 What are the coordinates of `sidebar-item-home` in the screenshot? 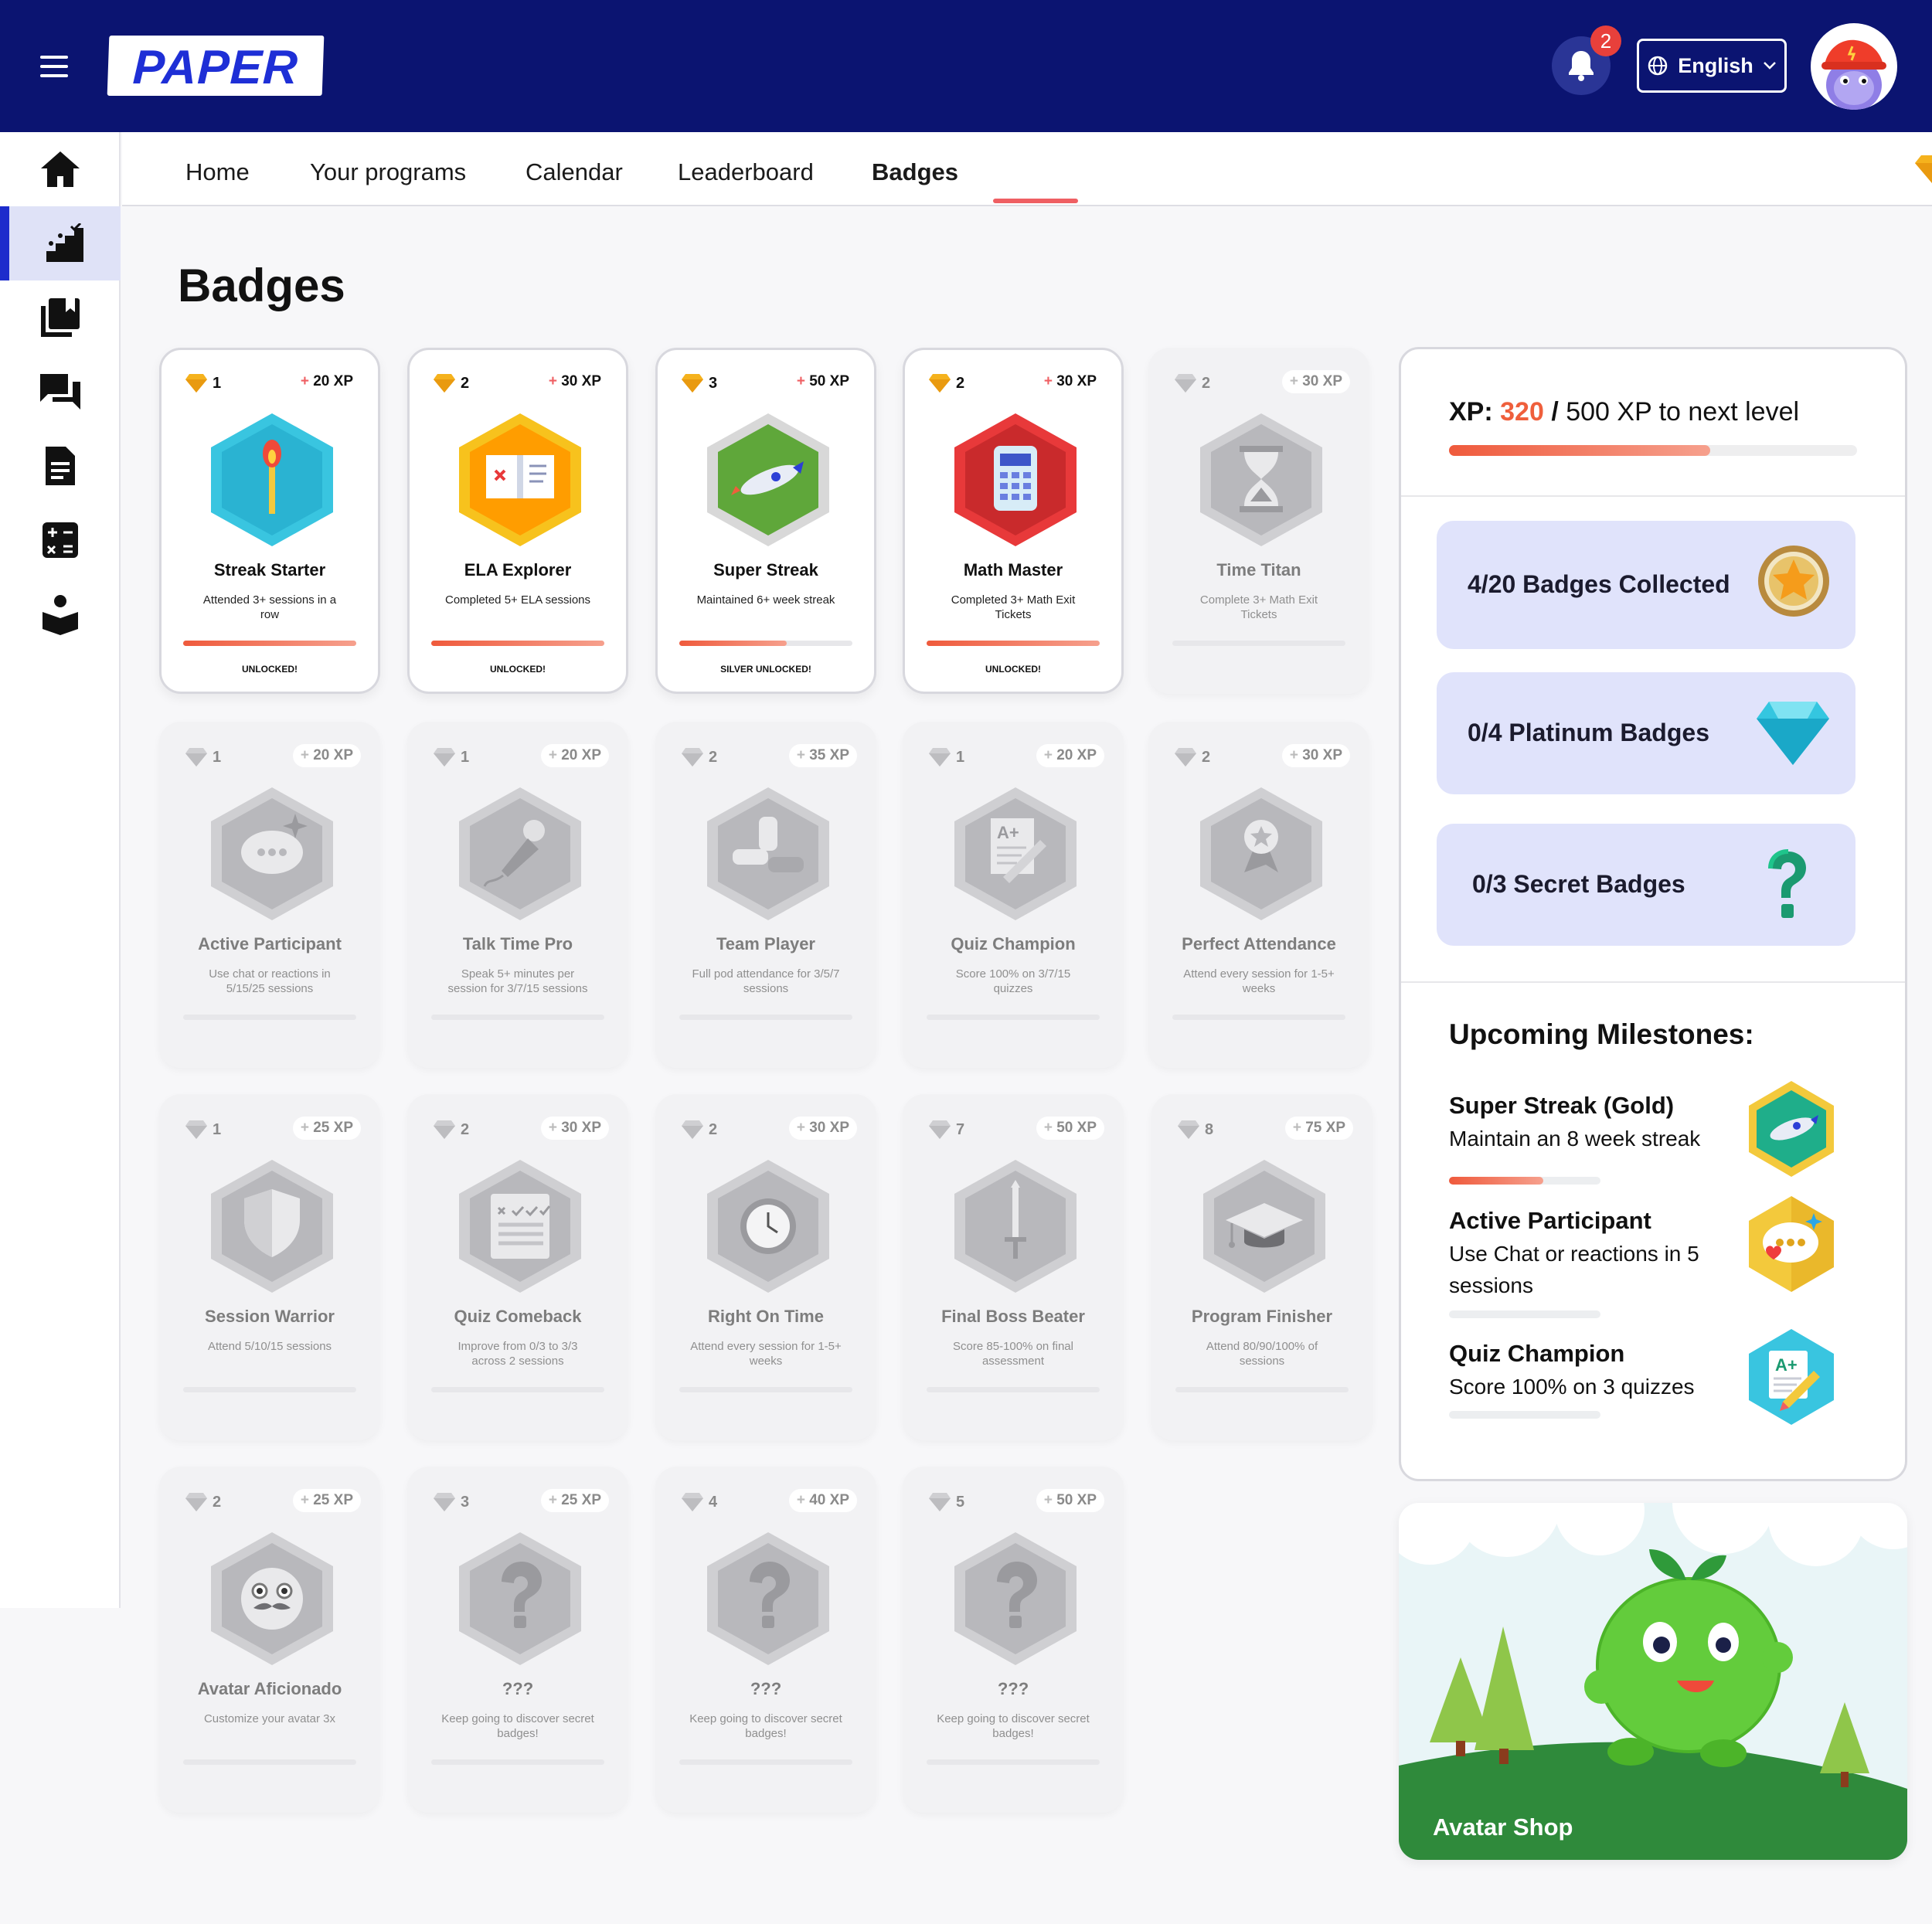 It's located at (61, 169).